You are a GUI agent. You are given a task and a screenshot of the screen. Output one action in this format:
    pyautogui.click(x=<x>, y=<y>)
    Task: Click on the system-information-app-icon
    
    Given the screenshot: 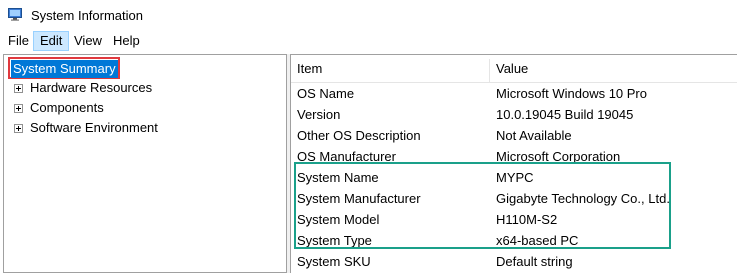 What is the action you would take?
    pyautogui.click(x=15, y=14)
    